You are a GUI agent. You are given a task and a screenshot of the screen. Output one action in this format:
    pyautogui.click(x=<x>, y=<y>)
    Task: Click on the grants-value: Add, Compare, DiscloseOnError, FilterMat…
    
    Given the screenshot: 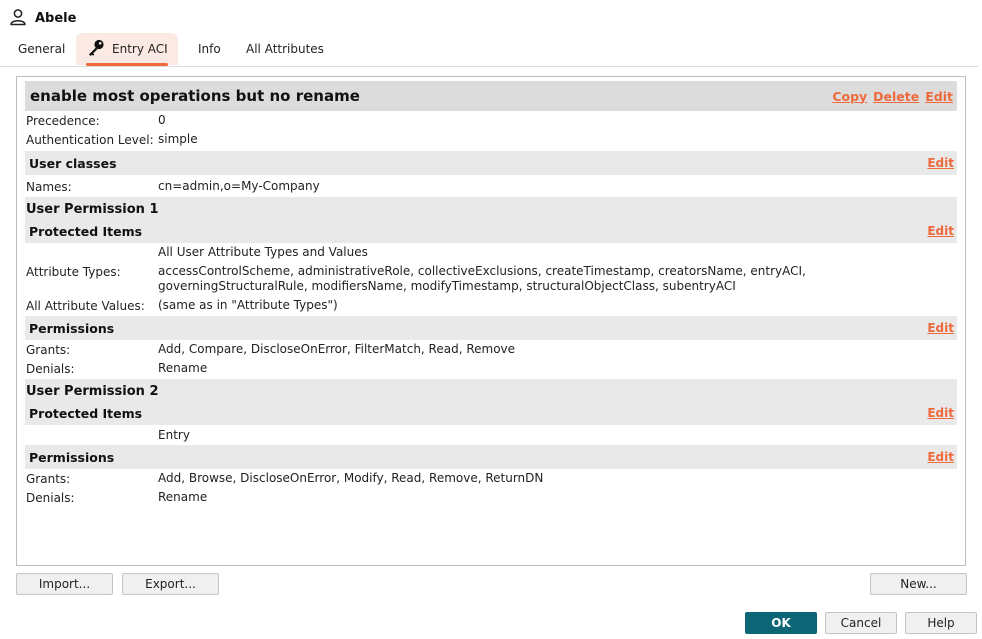 What is the action you would take?
    pyautogui.click(x=337, y=349)
    